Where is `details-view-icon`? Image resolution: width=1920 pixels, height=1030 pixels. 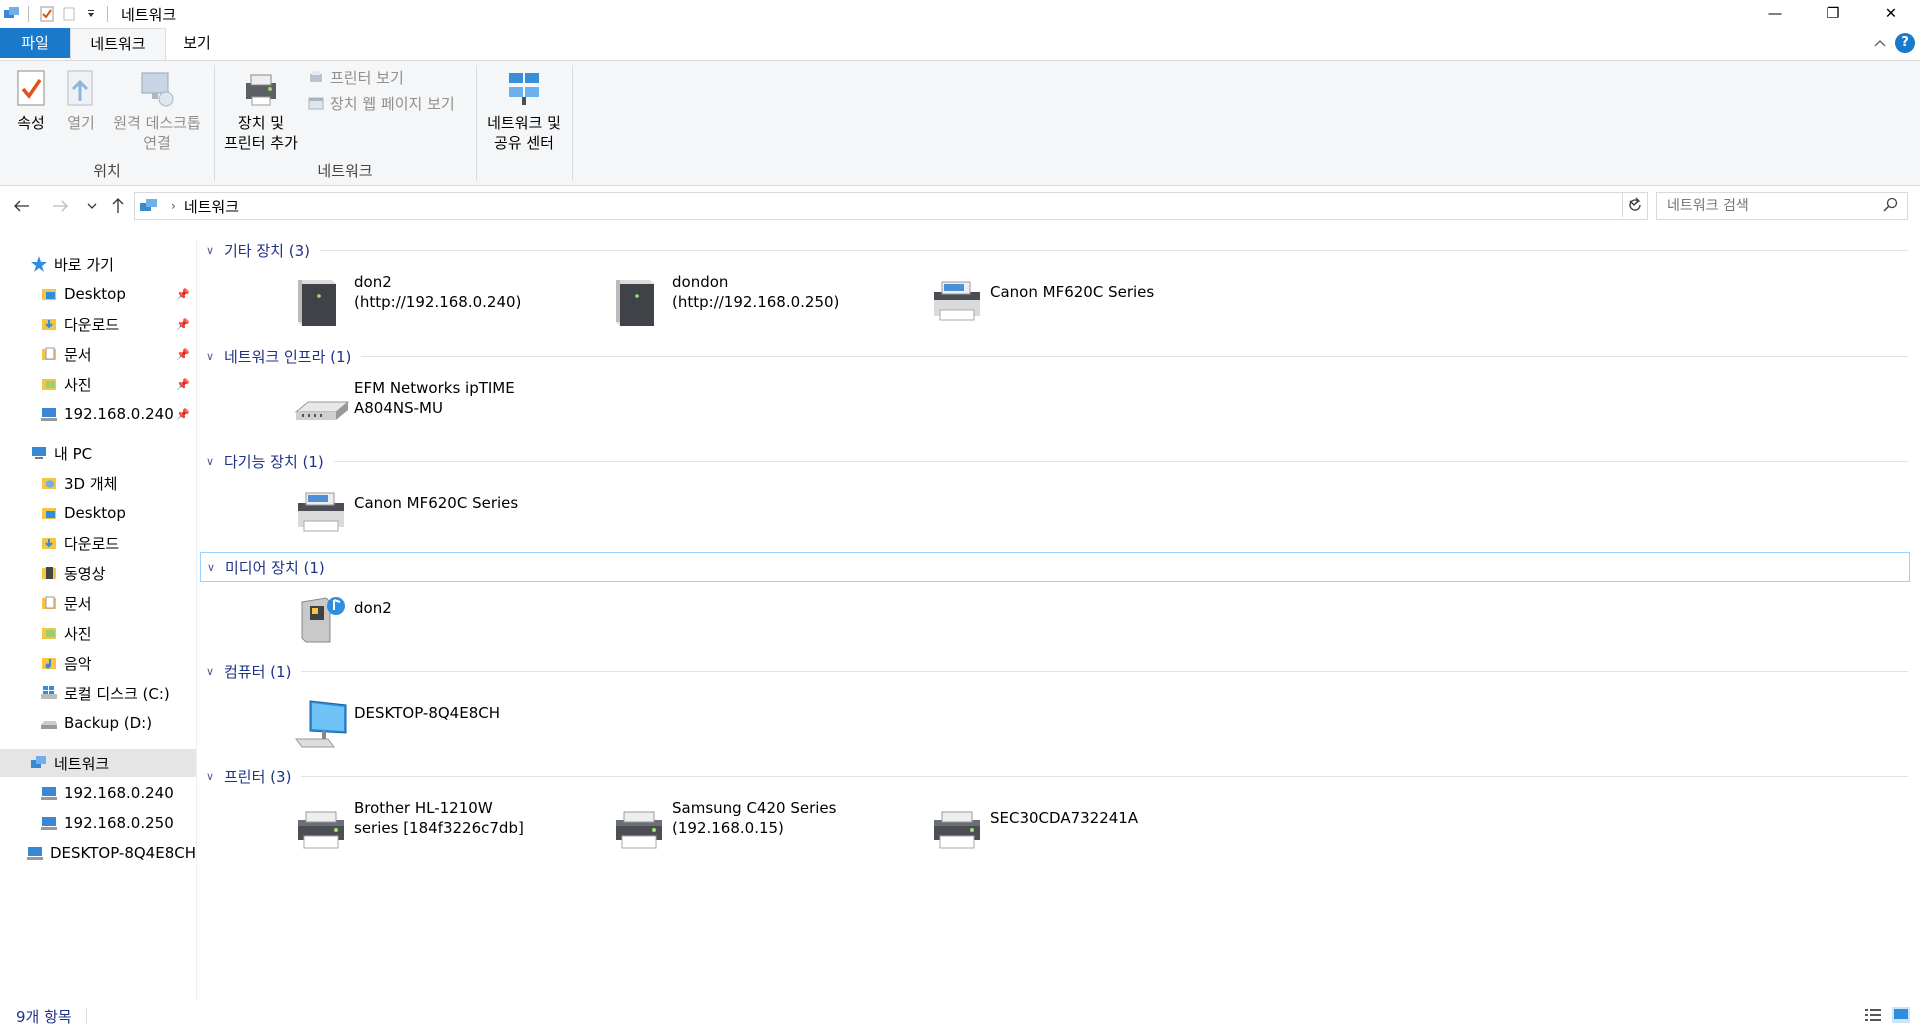
details-view-icon is located at coordinates (1873, 1015).